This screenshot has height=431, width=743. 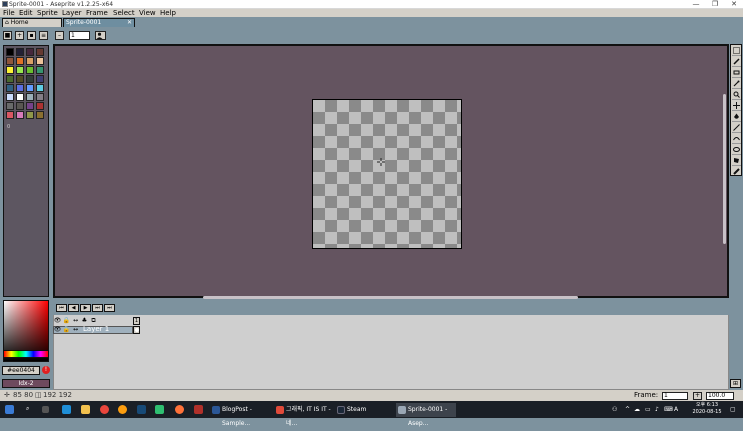 I want to click on volume-icon: ♪, so click(x=657, y=409).